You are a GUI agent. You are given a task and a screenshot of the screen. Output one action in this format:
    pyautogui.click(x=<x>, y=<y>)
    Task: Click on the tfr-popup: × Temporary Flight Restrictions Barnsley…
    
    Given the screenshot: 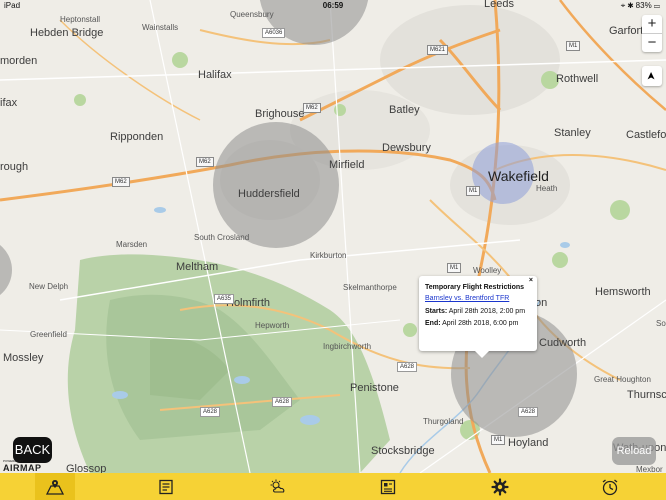 What is the action you would take?
    pyautogui.click(x=478, y=317)
    